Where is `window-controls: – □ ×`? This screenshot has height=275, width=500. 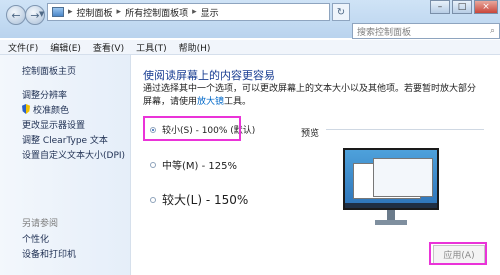 window-controls: – □ × is located at coordinates (464, 7).